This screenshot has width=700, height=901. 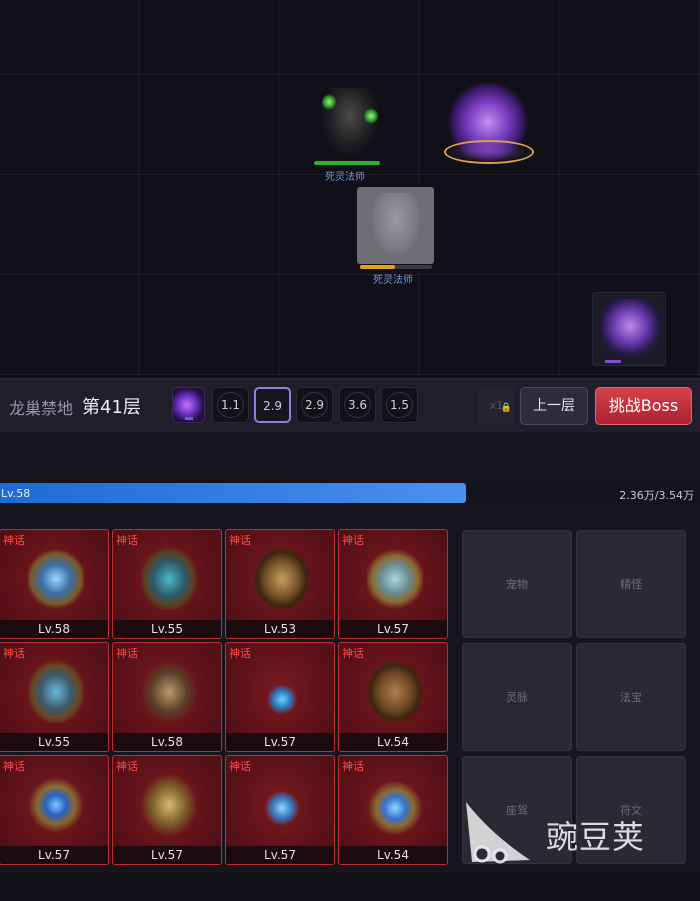 I want to click on feature-spirit: 精怪, so click(x=631, y=584).